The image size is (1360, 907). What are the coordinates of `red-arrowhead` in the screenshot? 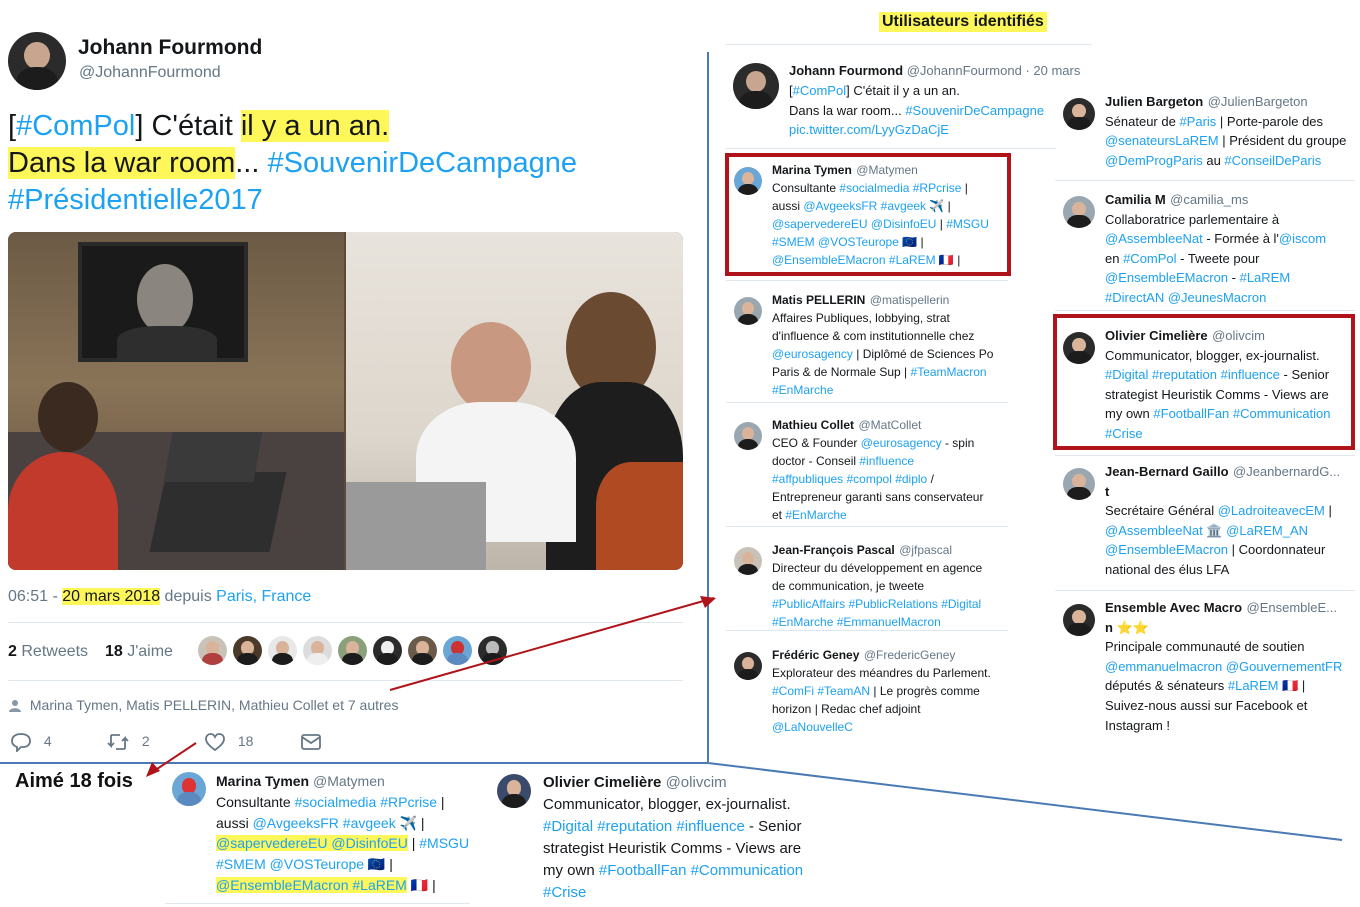 It's located at (153, 769).